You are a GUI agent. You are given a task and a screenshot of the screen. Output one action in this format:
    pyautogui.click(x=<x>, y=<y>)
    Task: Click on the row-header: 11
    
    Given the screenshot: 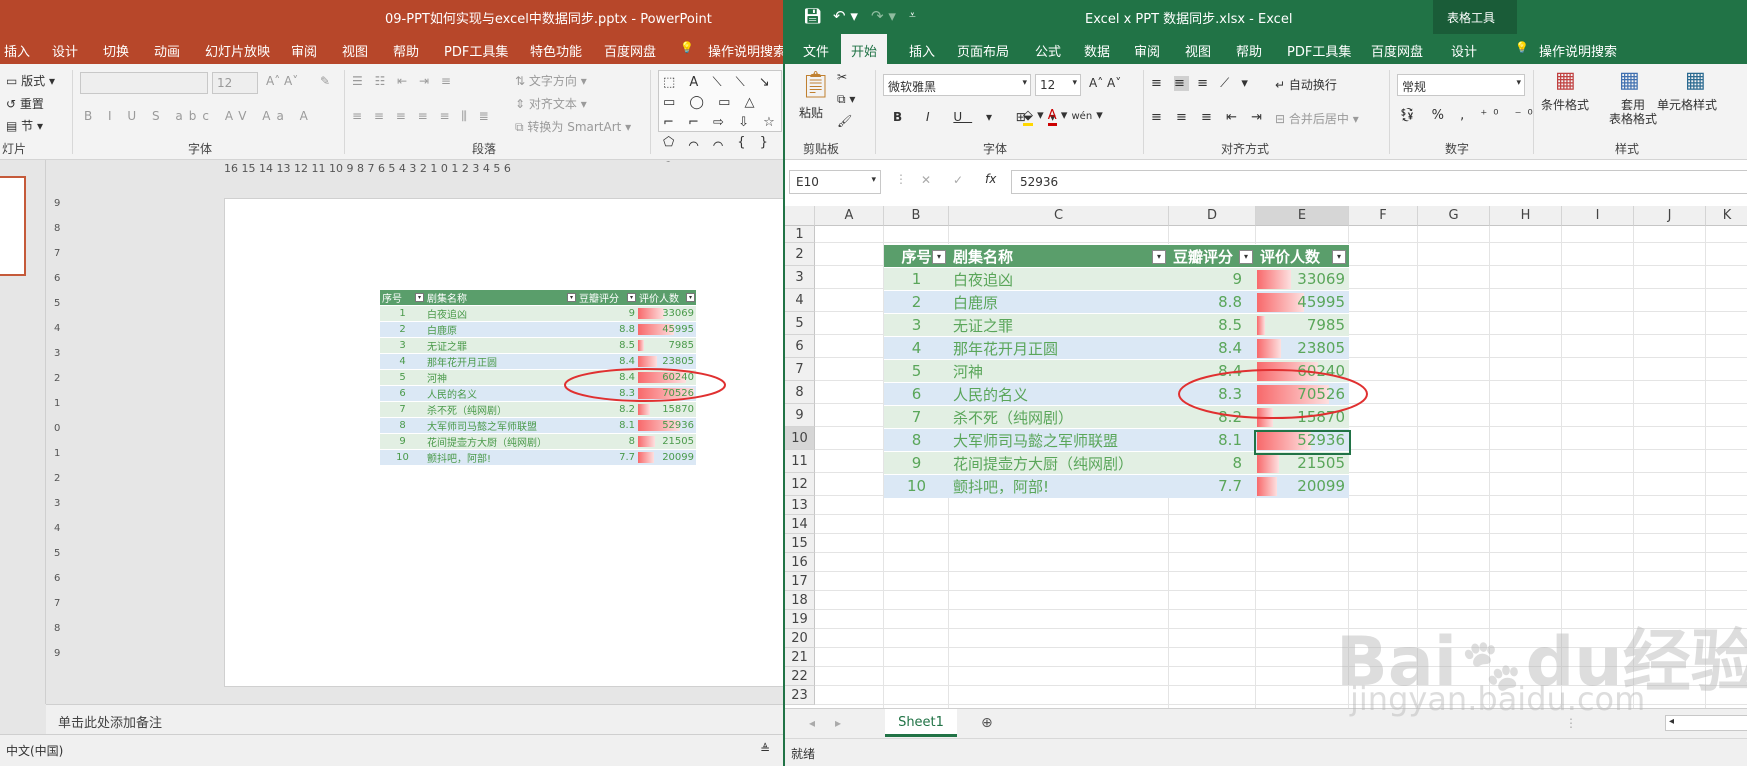 What is the action you would take?
    pyautogui.click(x=800, y=461)
    